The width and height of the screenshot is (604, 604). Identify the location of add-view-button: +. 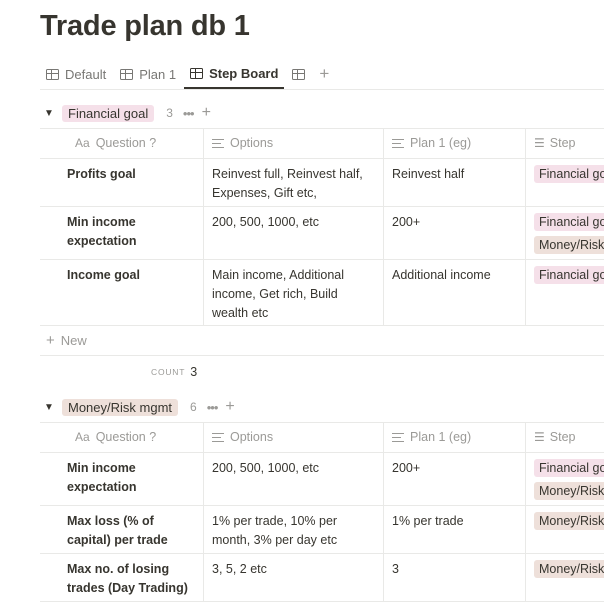
(324, 74).